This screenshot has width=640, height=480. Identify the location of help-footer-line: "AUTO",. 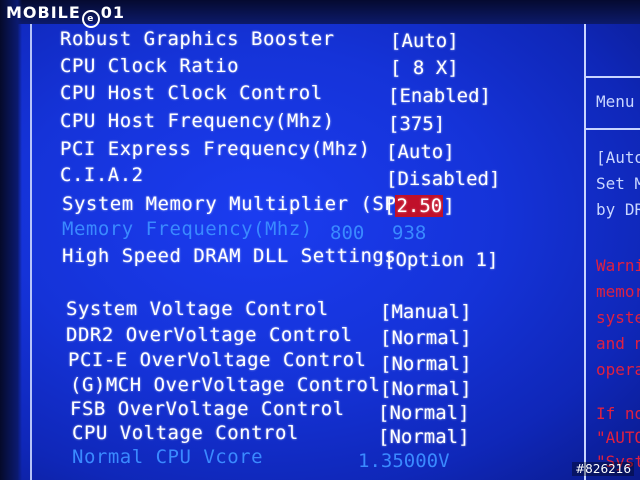
(618, 437).